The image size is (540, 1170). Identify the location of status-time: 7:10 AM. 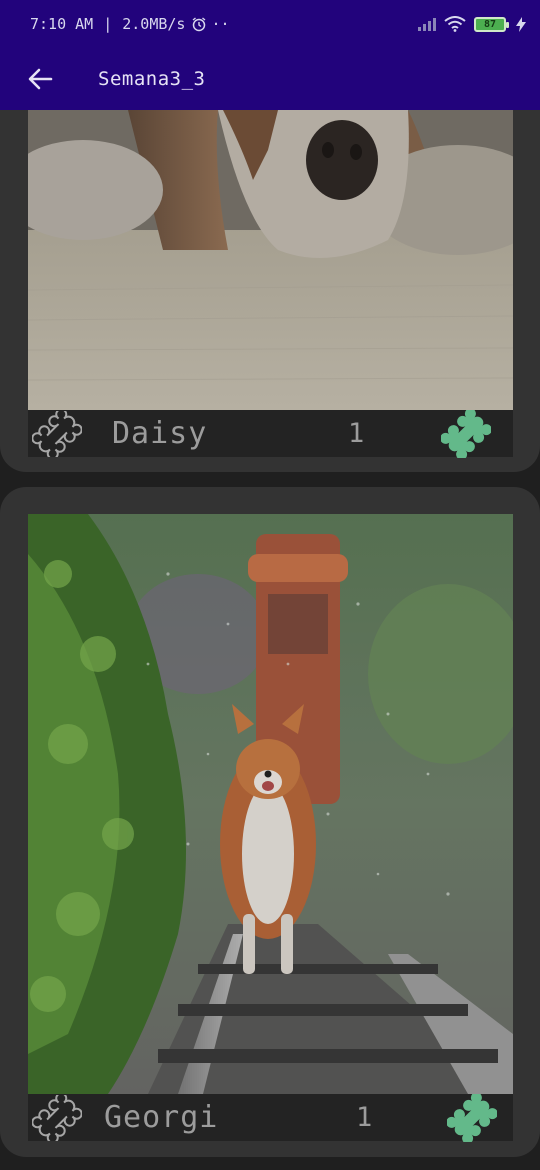
(62, 24).